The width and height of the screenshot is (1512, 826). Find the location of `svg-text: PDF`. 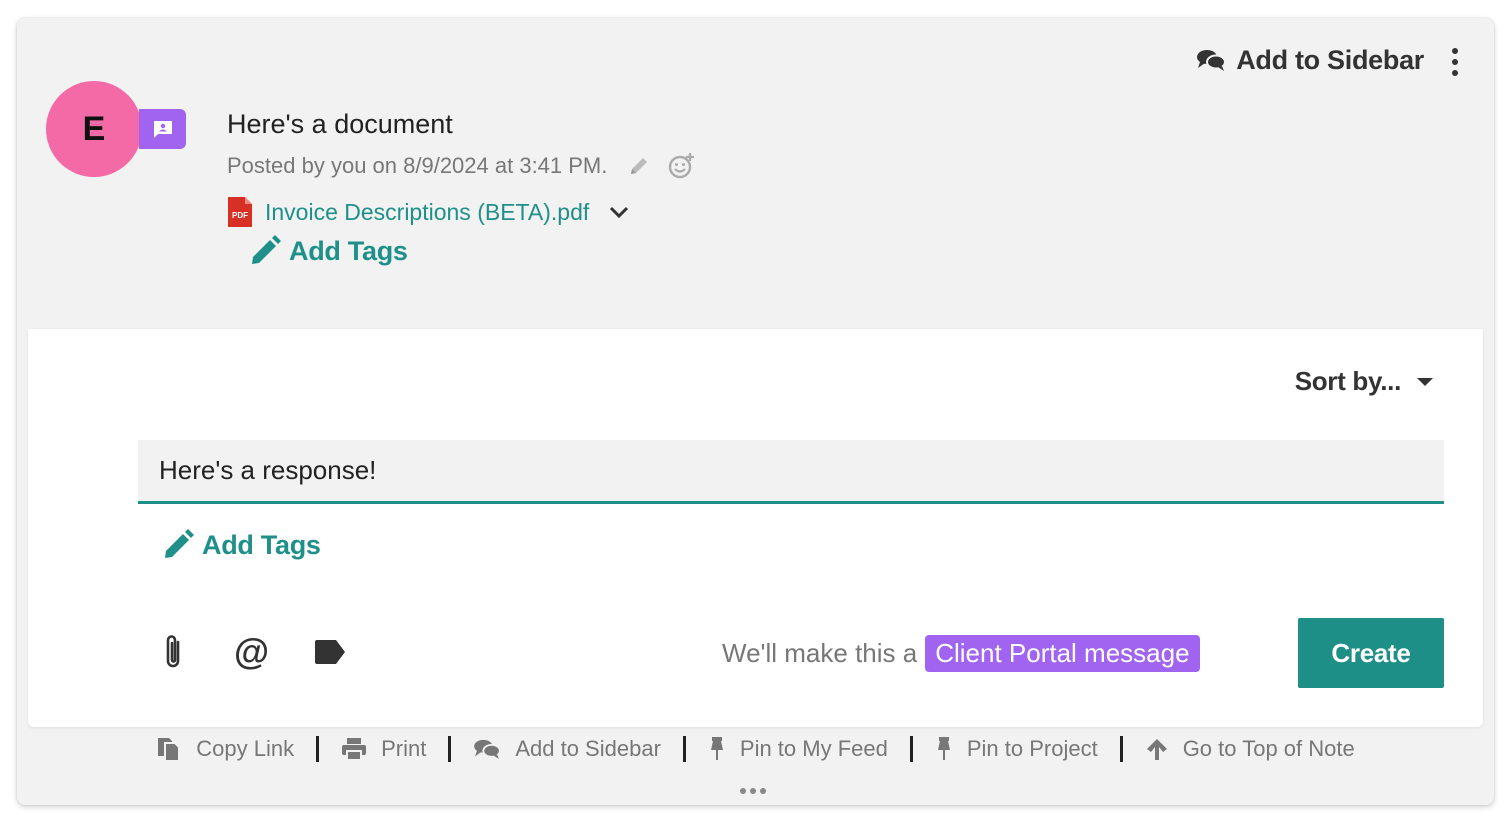

svg-text: PDF is located at coordinates (240, 215).